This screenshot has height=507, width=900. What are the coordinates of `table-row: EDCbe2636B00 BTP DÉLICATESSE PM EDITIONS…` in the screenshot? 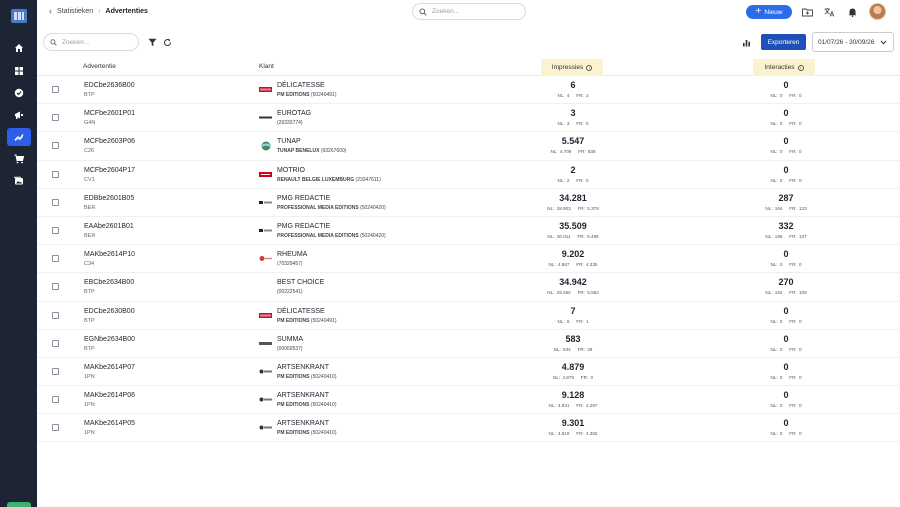 It's located at (468, 90).